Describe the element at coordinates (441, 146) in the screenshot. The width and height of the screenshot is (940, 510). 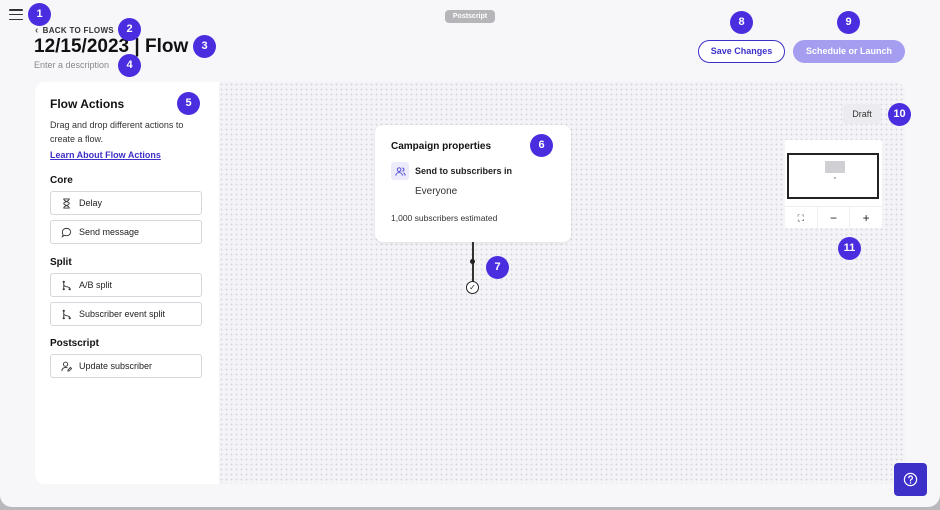
I see `card-title: Campaign properties` at that location.